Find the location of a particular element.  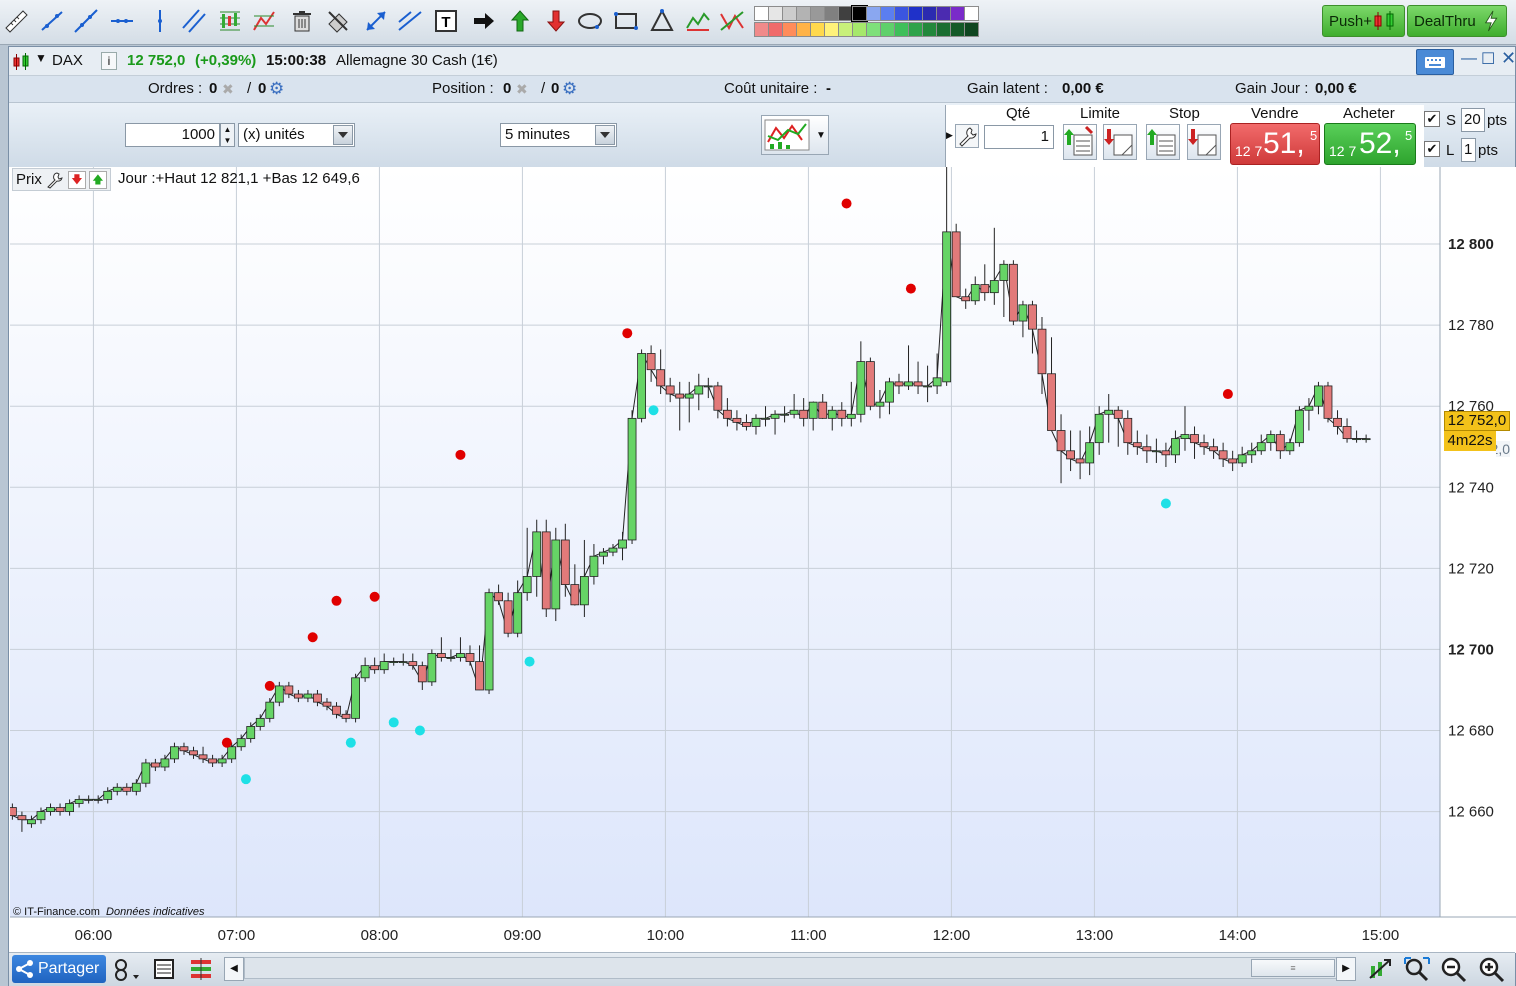

ellipse-icon is located at coordinates (590, 21).